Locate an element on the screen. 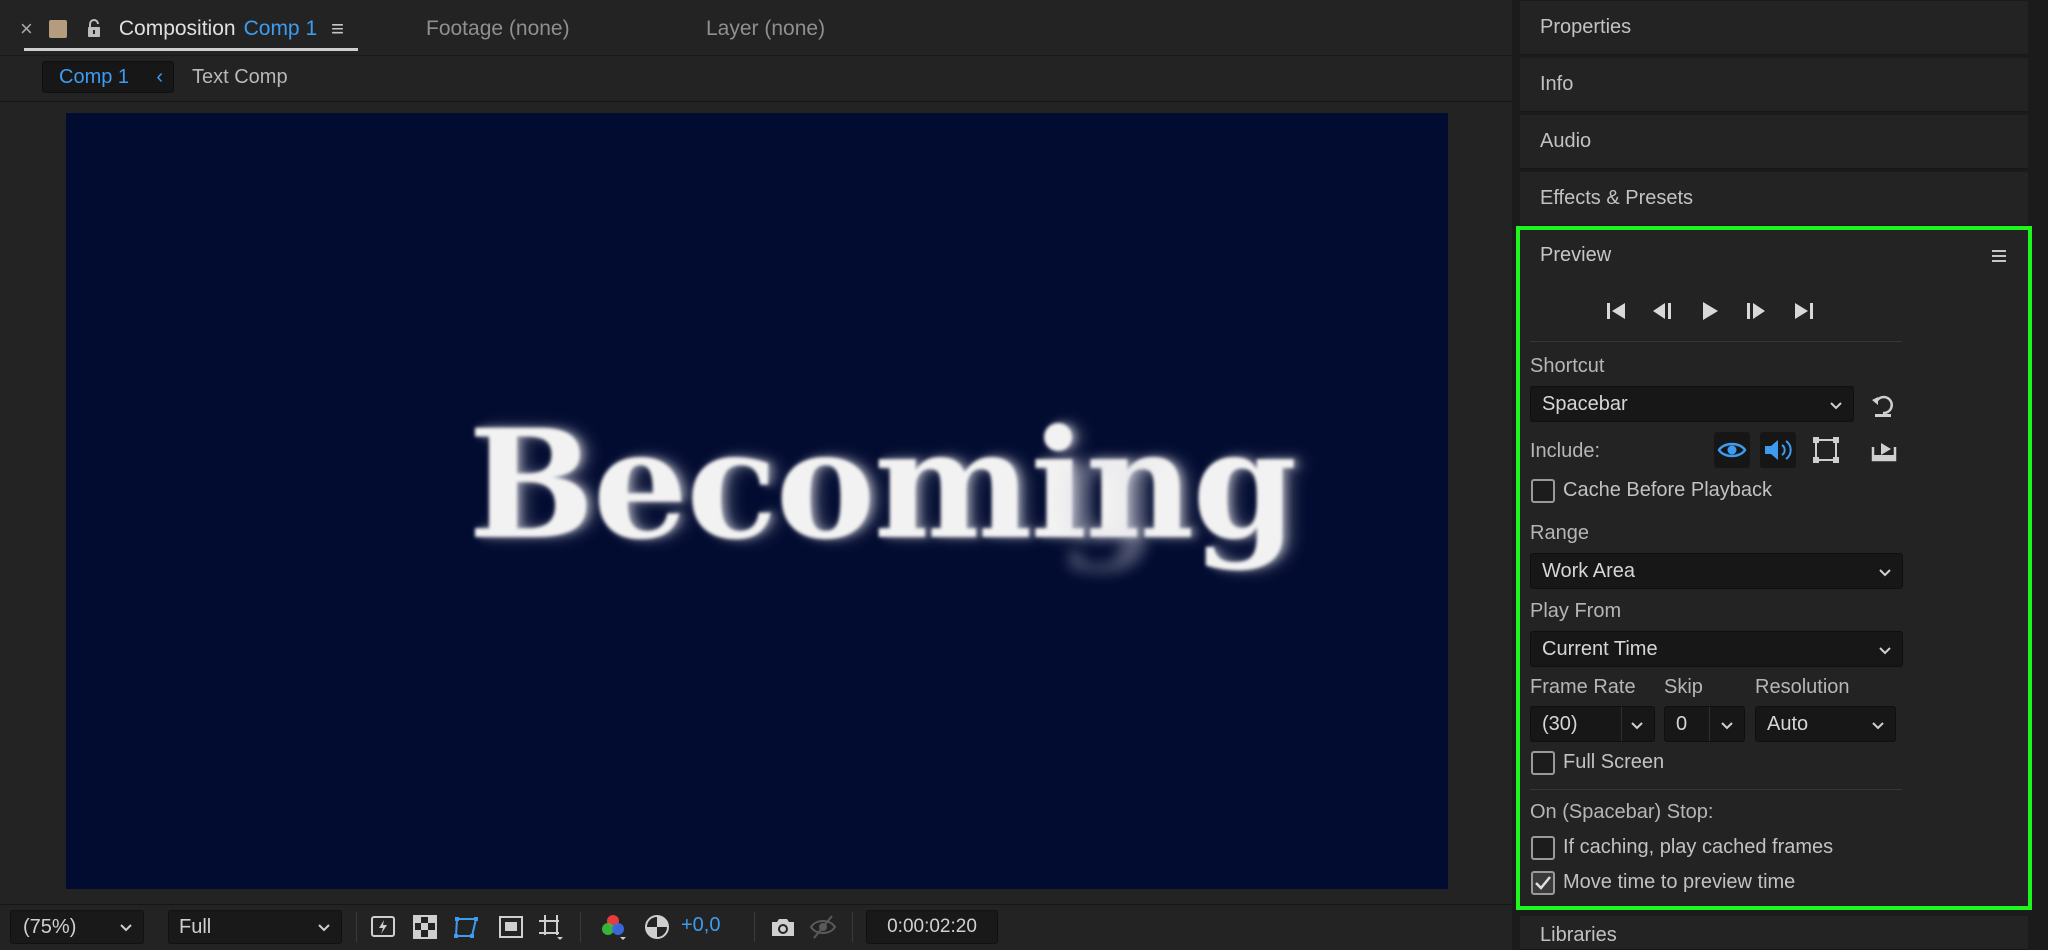 This screenshot has height=950, width=2048. eye-icon is located at coordinates (1732, 450).